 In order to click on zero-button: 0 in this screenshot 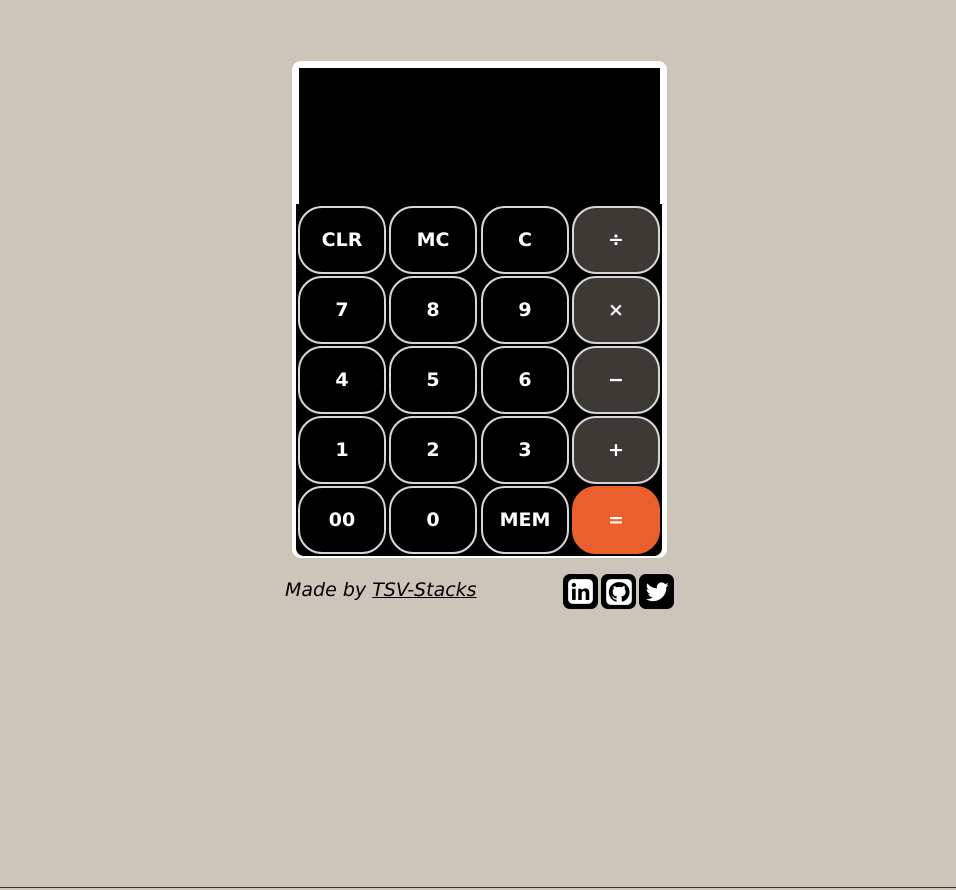, I will do `click(433, 520)`.